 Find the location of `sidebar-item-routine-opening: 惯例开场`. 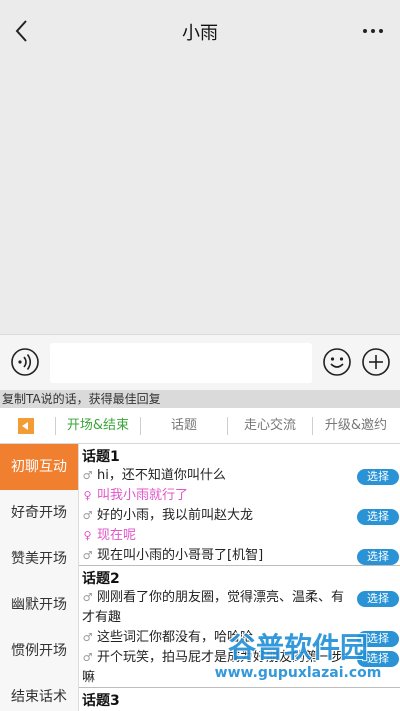

sidebar-item-routine-opening: 惯例开场 is located at coordinates (39, 651).